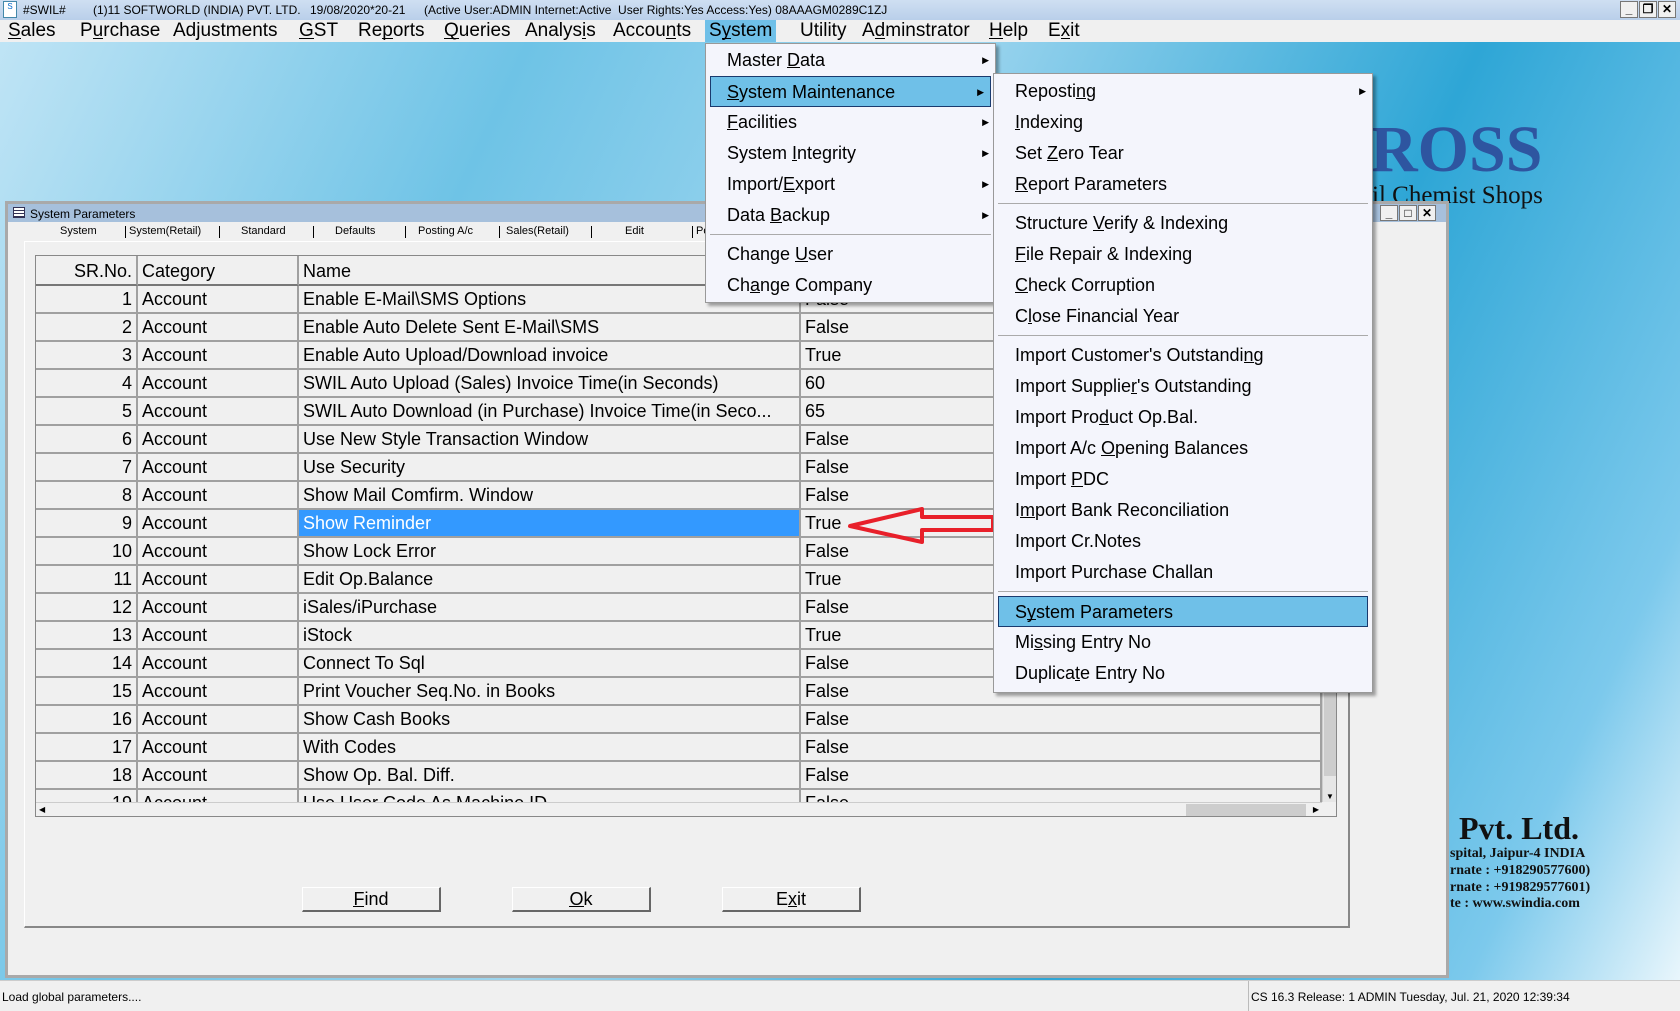  Describe the element at coordinates (445, 231) in the screenshot. I see `tab-posting-a-c: Posting A/c` at that location.